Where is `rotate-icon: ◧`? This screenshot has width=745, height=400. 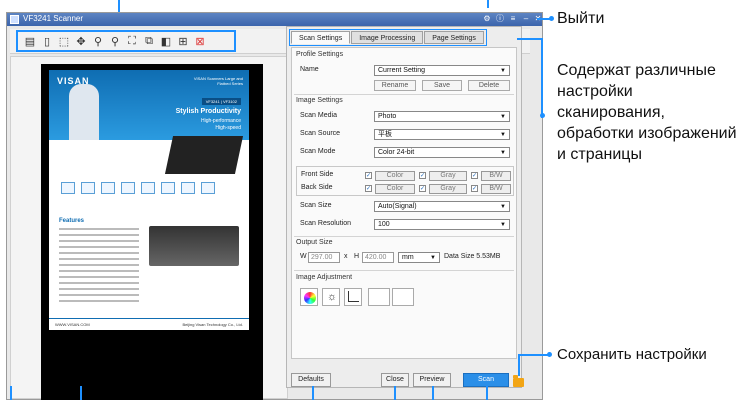
rotate-icon: ◧ is located at coordinates (166, 41).